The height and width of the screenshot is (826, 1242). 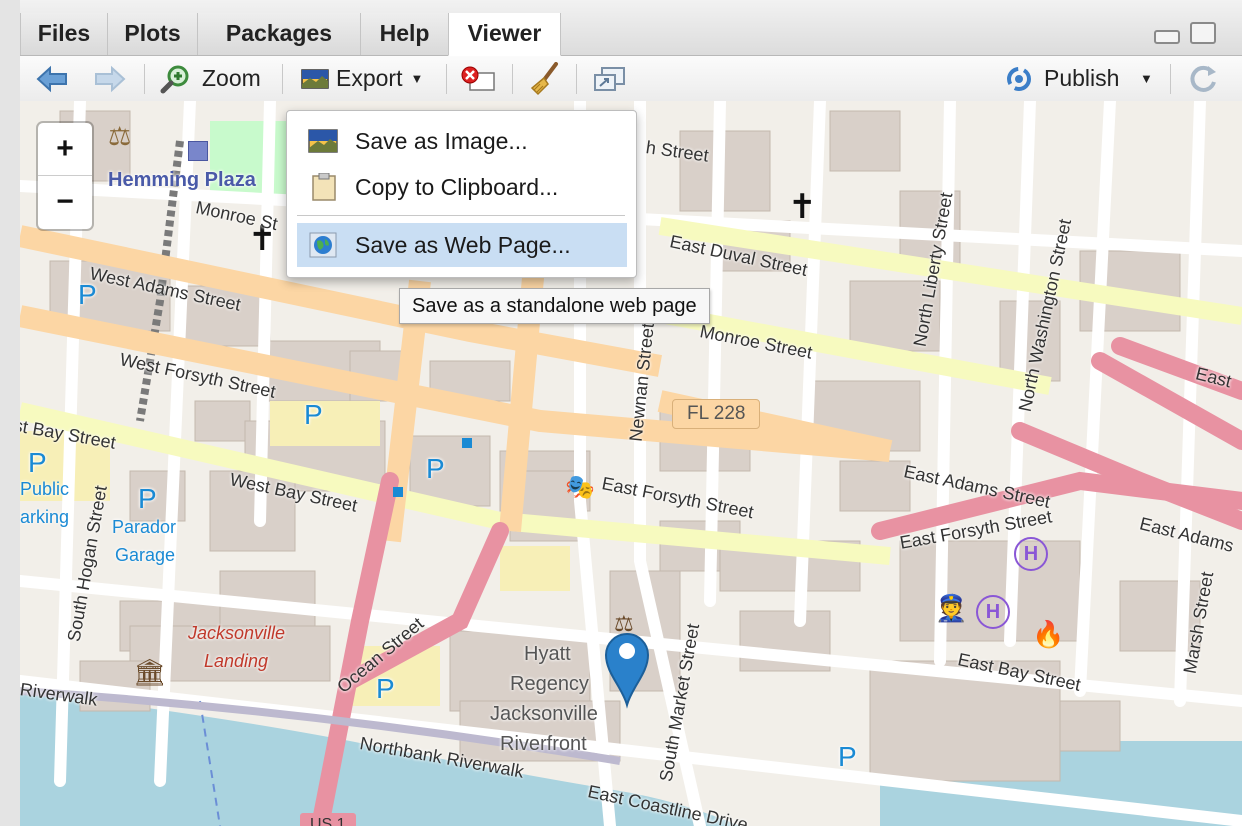 I want to click on tab-viewer: Viewer, so click(x=504, y=34).